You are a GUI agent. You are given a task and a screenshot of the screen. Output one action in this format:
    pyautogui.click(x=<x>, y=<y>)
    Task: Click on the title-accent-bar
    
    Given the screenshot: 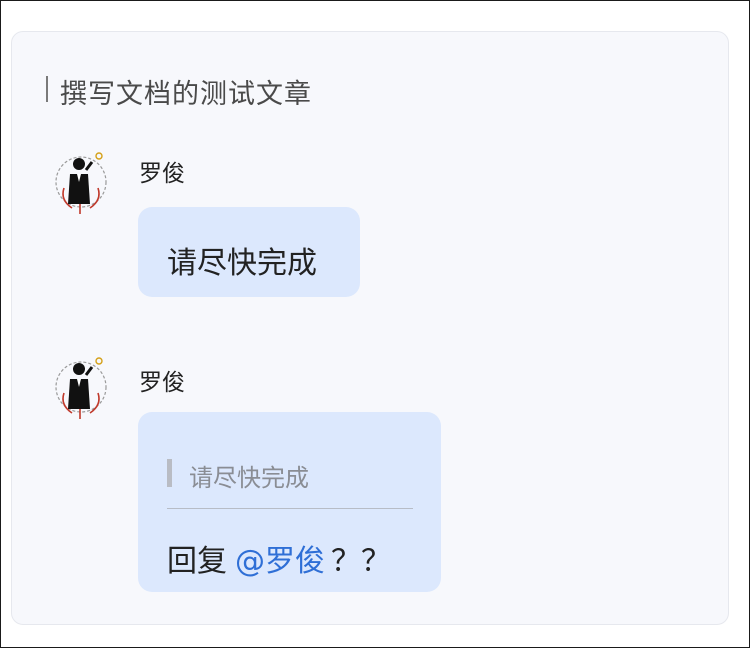 What is the action you would take?
    pyautogui.click(x=47, y=89)
    